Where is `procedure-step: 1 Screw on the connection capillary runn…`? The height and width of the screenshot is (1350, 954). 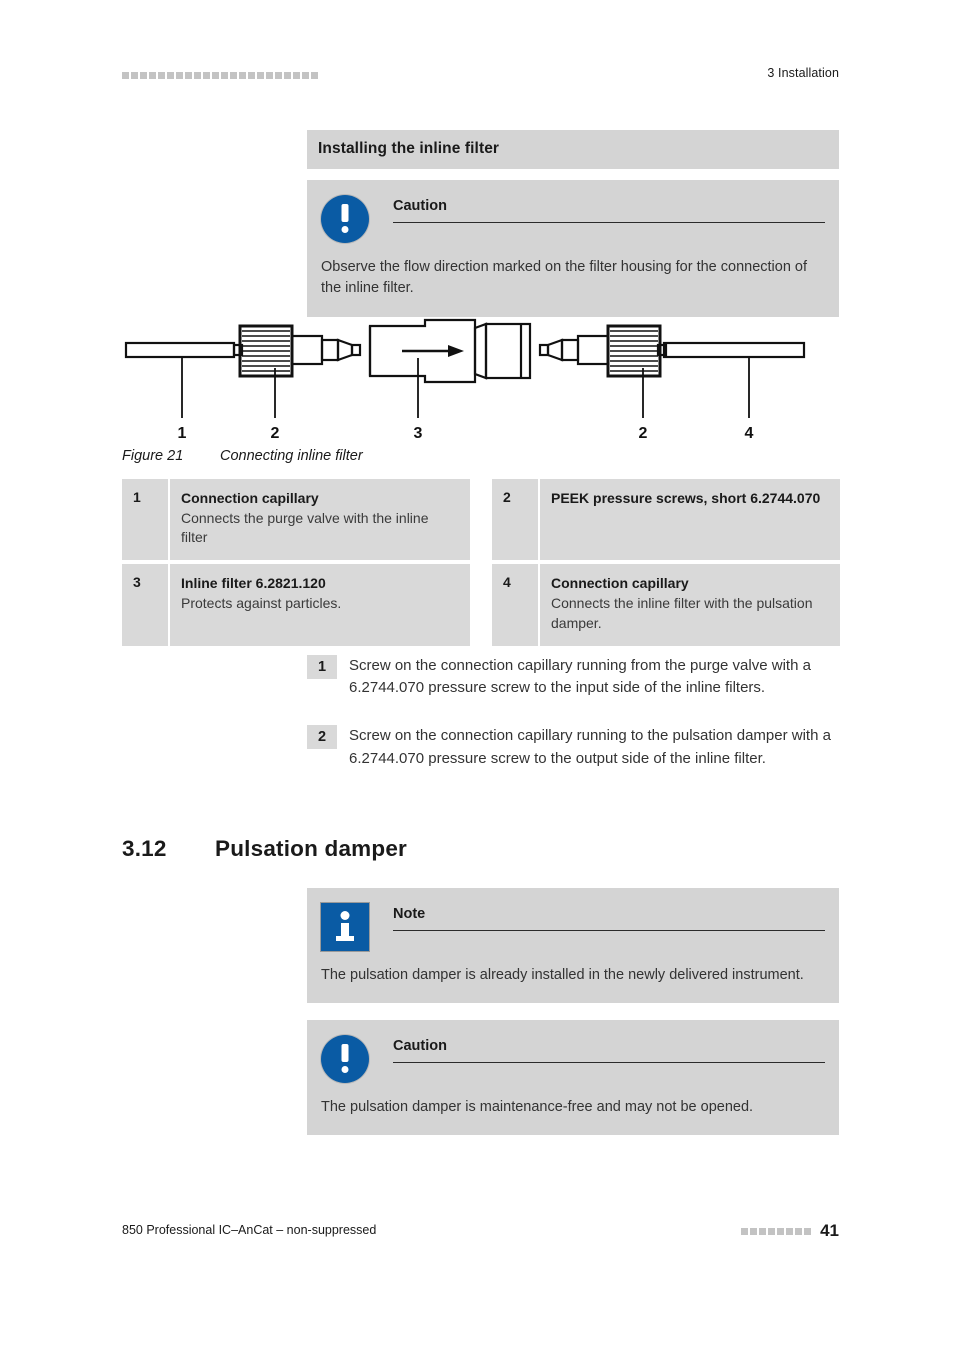 procedure-step: 1 Screw on the connection capillary runn… is located at coordinates (573, 677).